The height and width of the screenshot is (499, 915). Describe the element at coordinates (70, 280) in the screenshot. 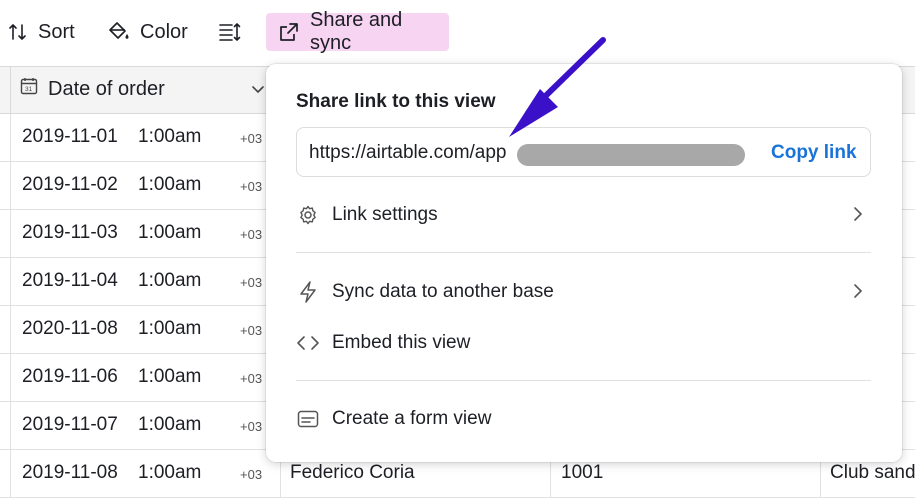

I see `cell-date: 2019-11-04` at that location.